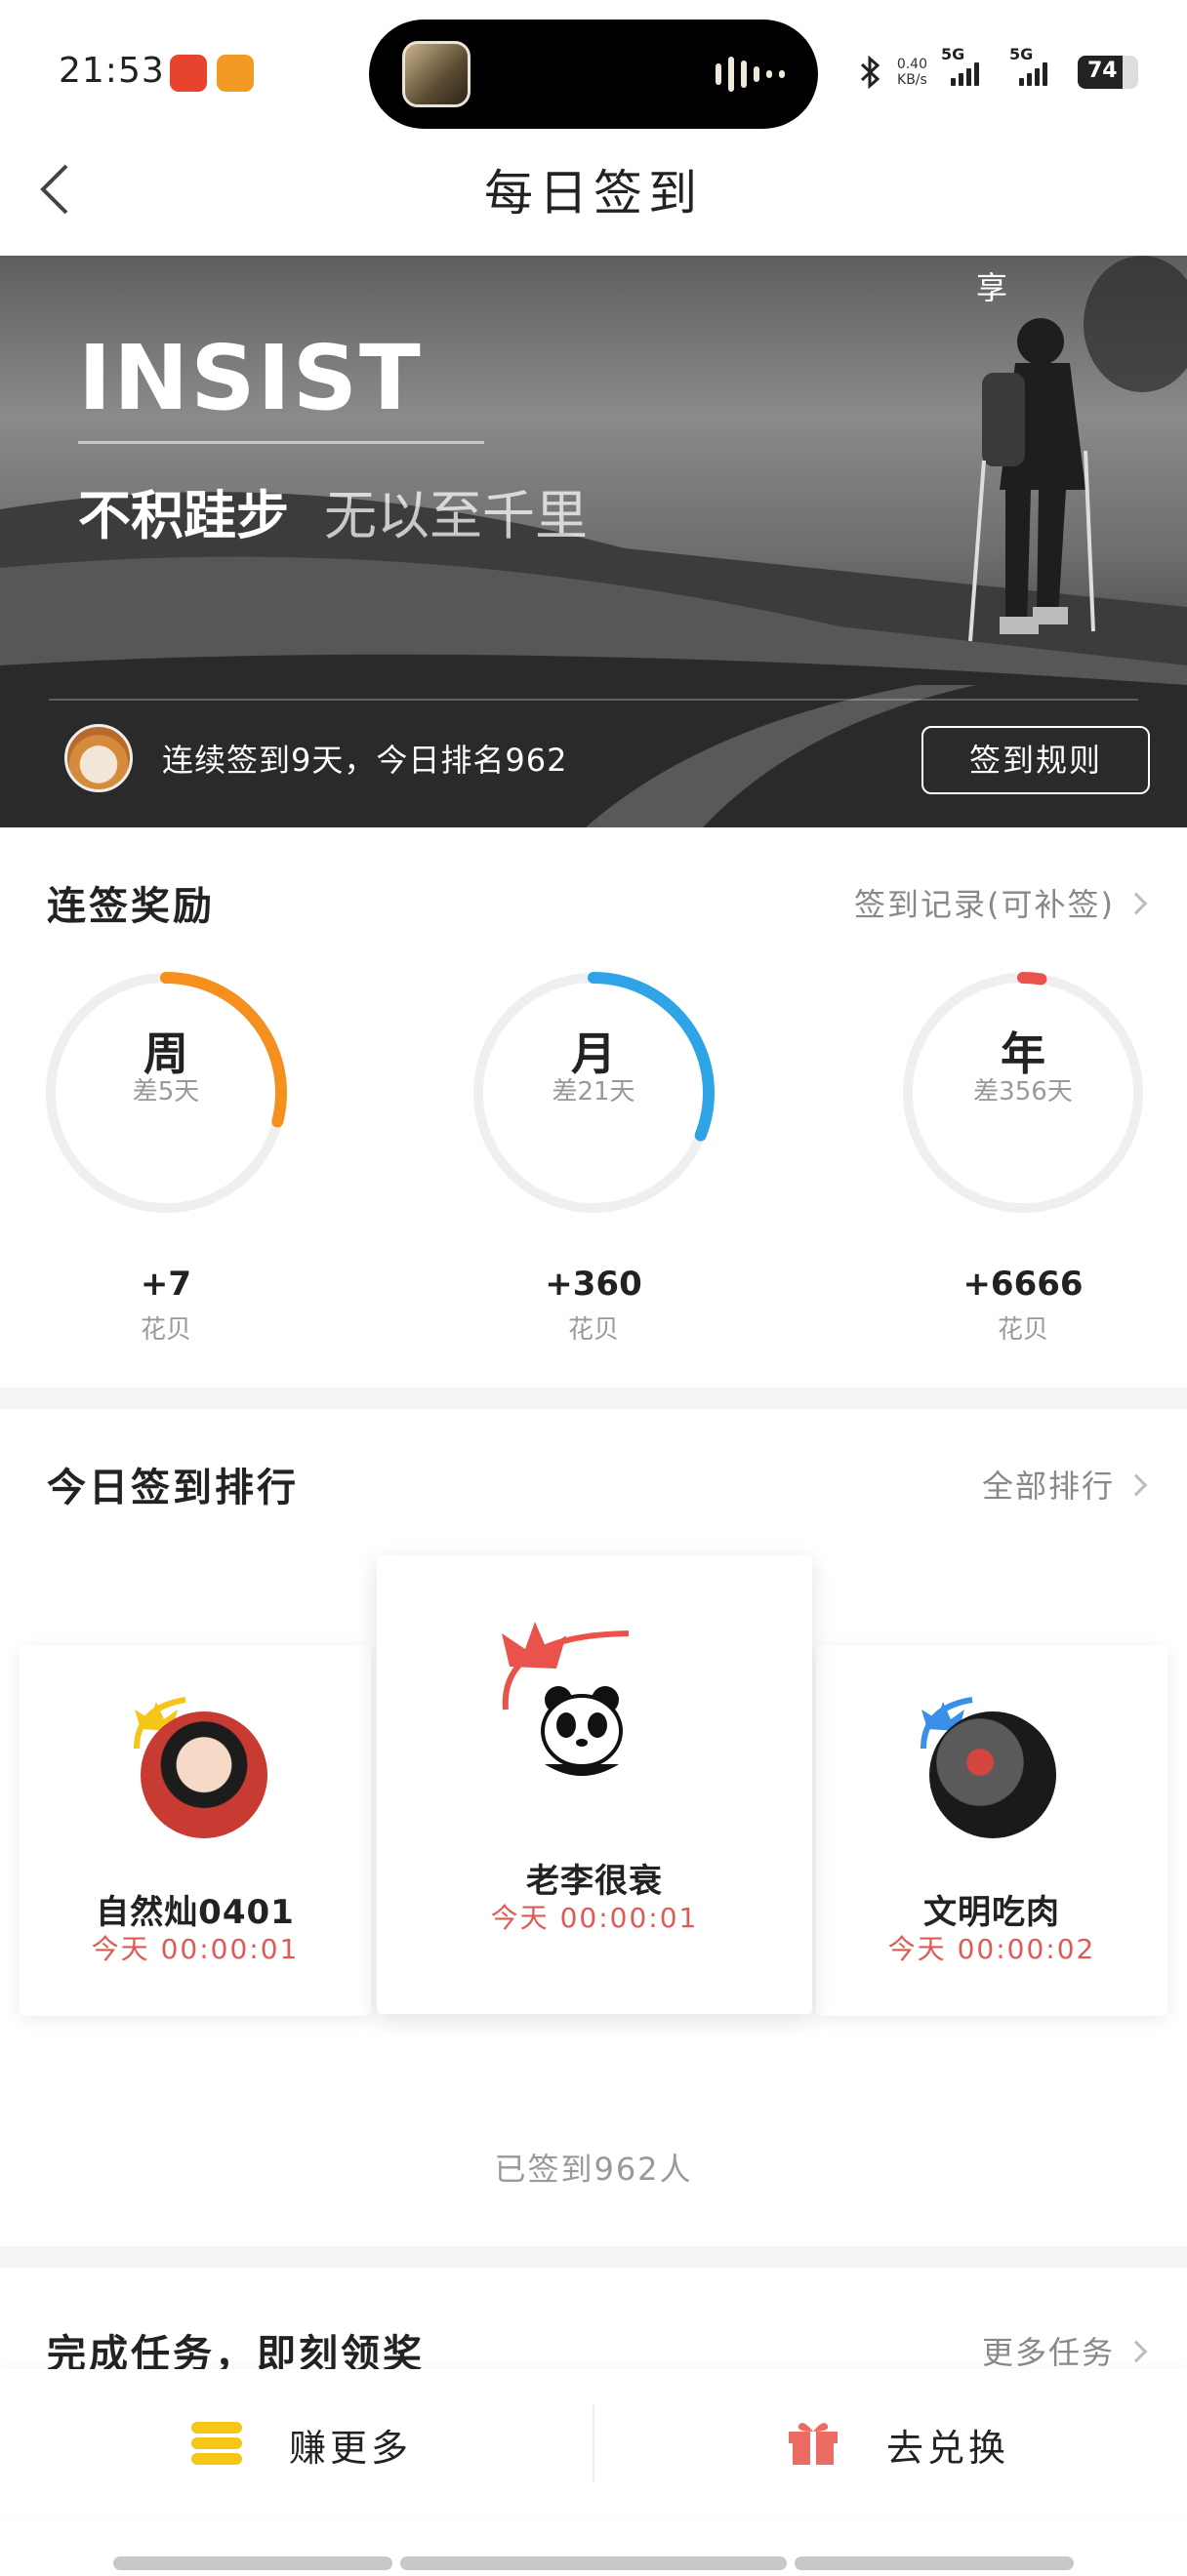 The width and height of the screenshot is (1187, 2576). What do you see at coordinates (1035, 760) in the screenshot?
I see `sign-rules-button: 签到规则` at bounding box center [1035, 760].